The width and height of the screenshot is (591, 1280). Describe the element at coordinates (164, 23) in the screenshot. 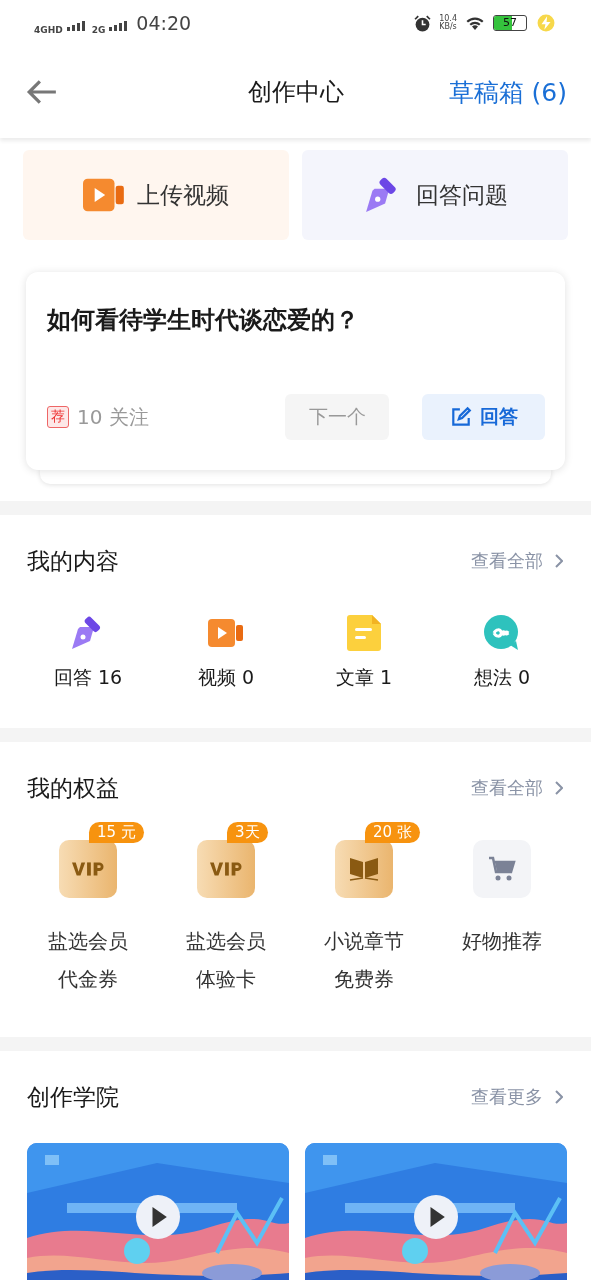

I see `clock-time: 04:20` at that location.